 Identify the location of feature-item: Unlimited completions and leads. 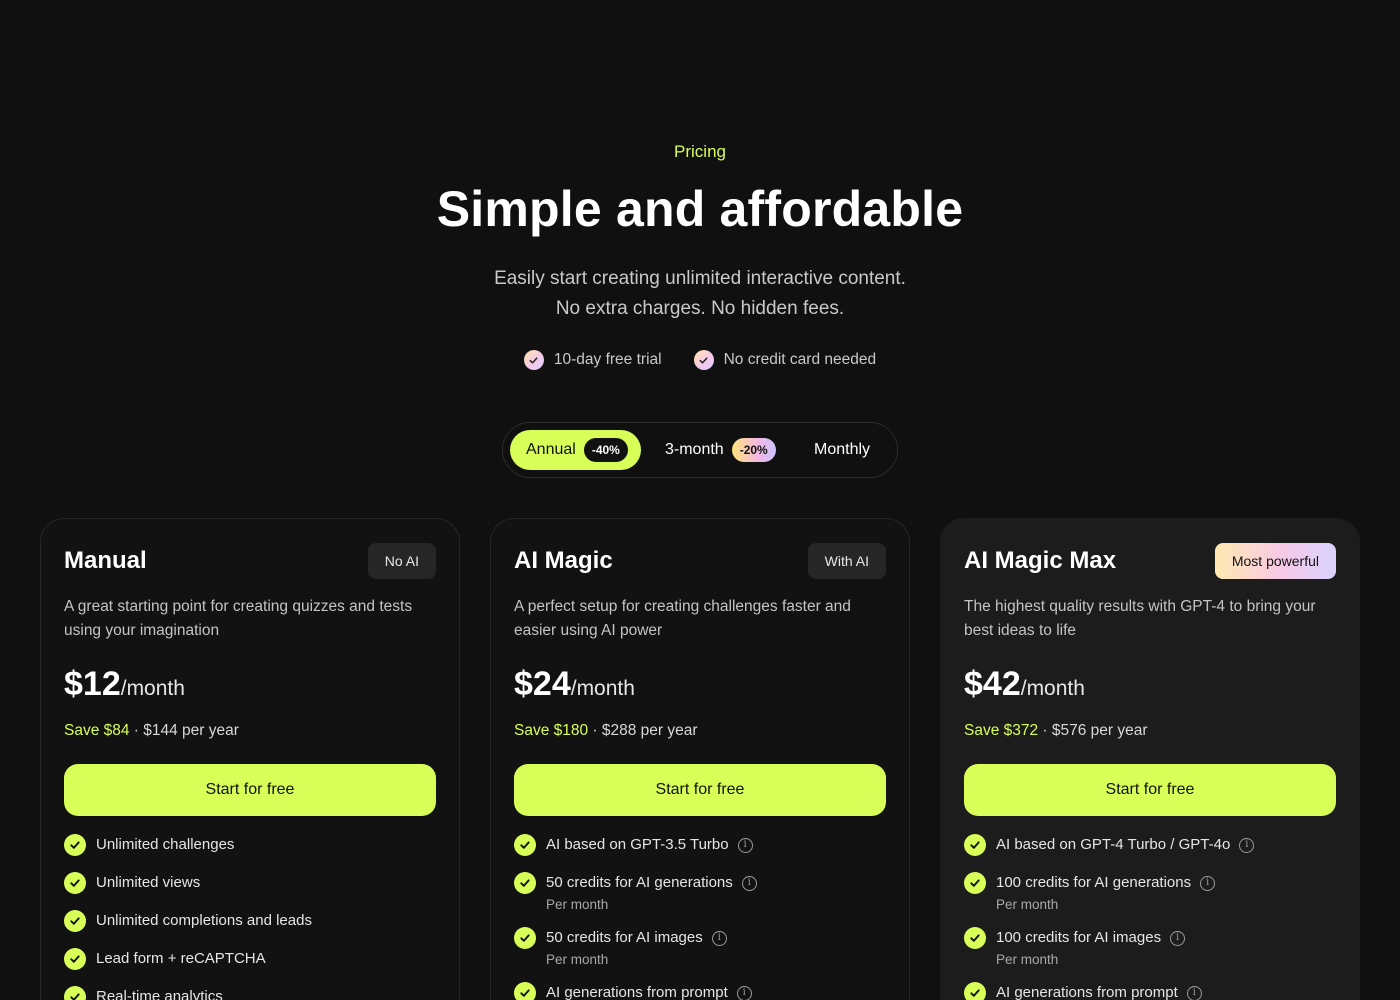
(250, 921).